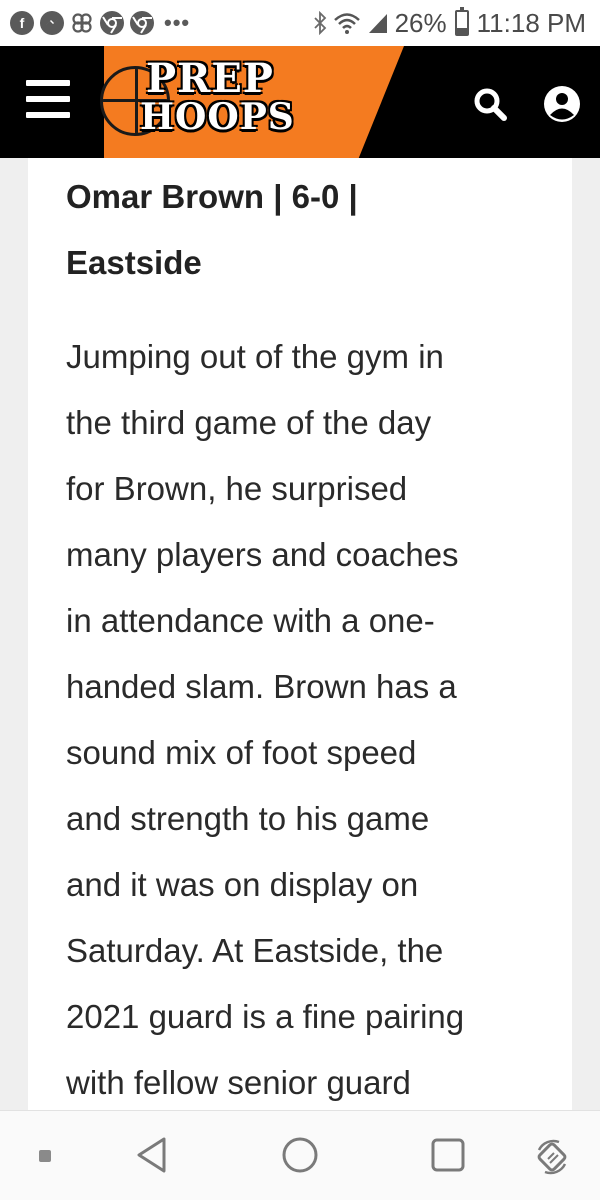  What do you see at coordinates (420, 22) in the screenshot?
I see `battery-percent: 26%` at bounding box center [420, 22].